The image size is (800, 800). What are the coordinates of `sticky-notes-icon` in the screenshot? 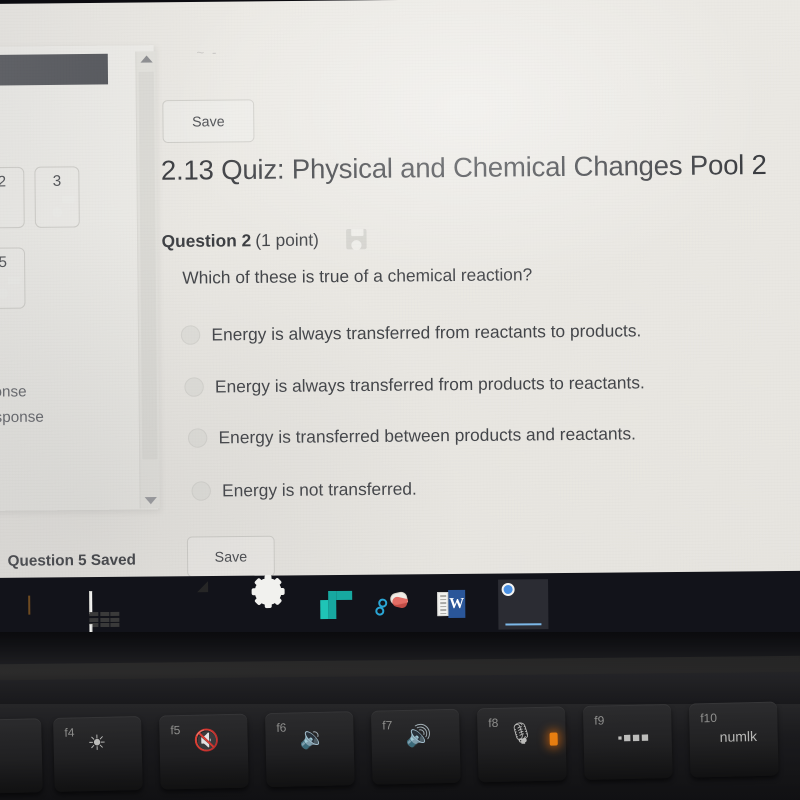 It's located at (223, 607).